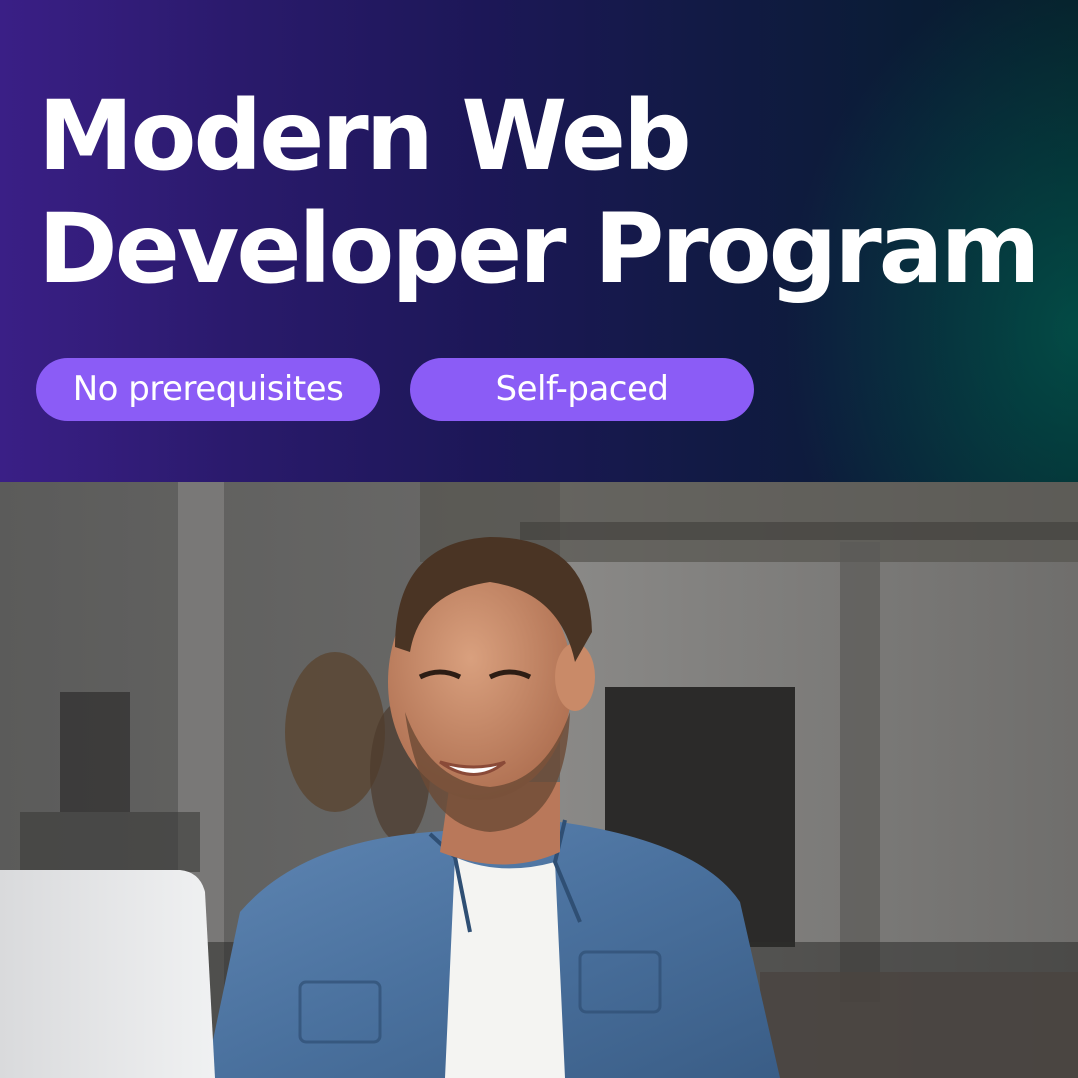 This screenshot has height=1078, width=1078. What do you see at coordinates (365, 136) in the screenshot?
I see `title-line-1: Modern Web` at bounding box center [365, 136].